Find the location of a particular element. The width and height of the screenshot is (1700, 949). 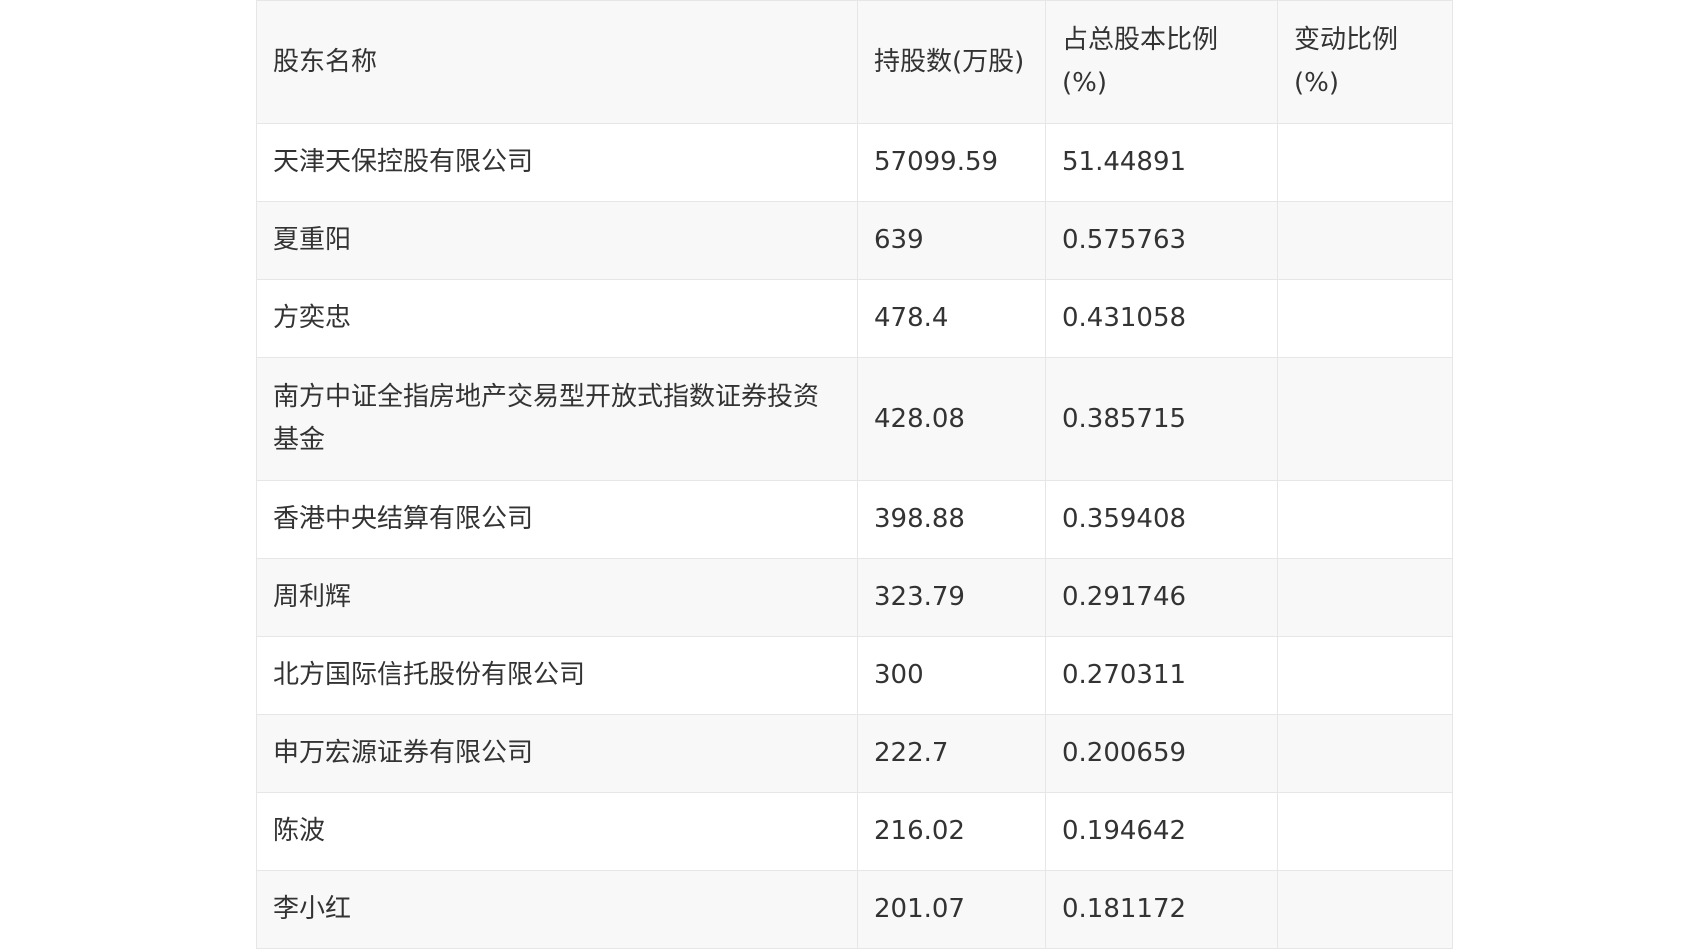

cell-shareholder-name: 天津天保控股有限公司 is located at coordinates (557, 162).